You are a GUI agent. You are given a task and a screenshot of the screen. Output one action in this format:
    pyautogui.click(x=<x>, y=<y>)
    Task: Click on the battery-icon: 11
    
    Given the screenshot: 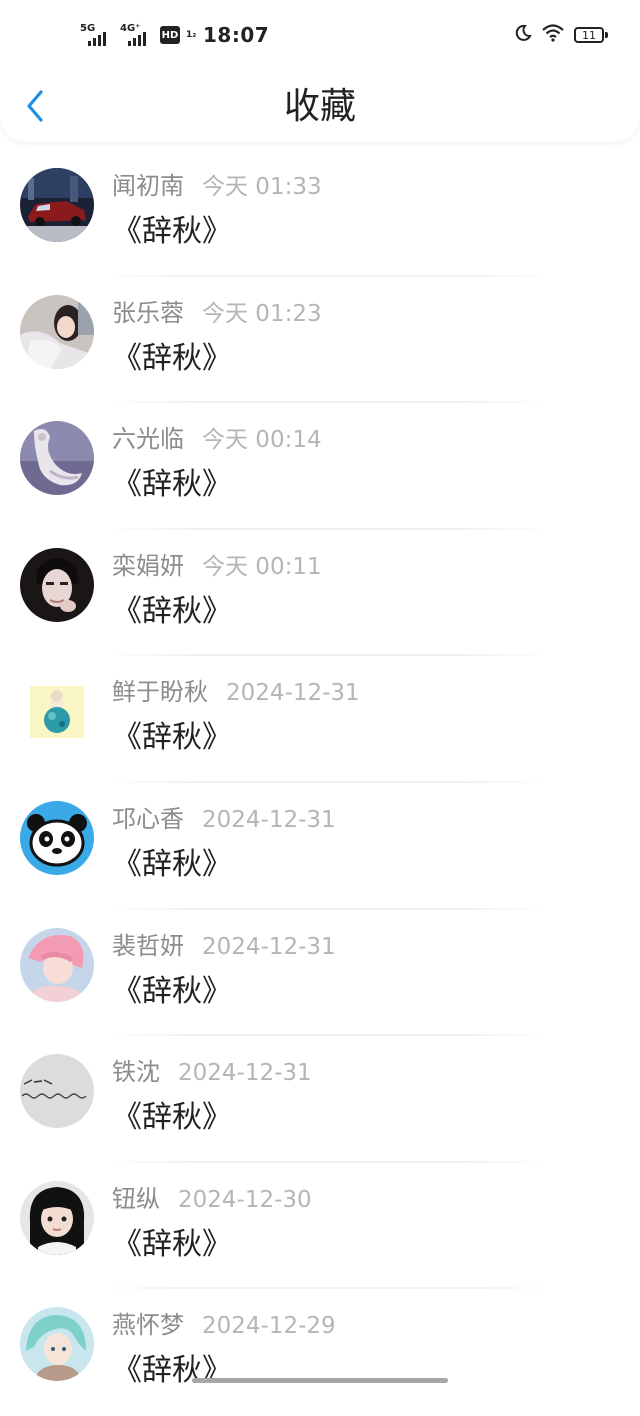 What is the action you would take?
    pyautogui.click(x=591, y=35)
    